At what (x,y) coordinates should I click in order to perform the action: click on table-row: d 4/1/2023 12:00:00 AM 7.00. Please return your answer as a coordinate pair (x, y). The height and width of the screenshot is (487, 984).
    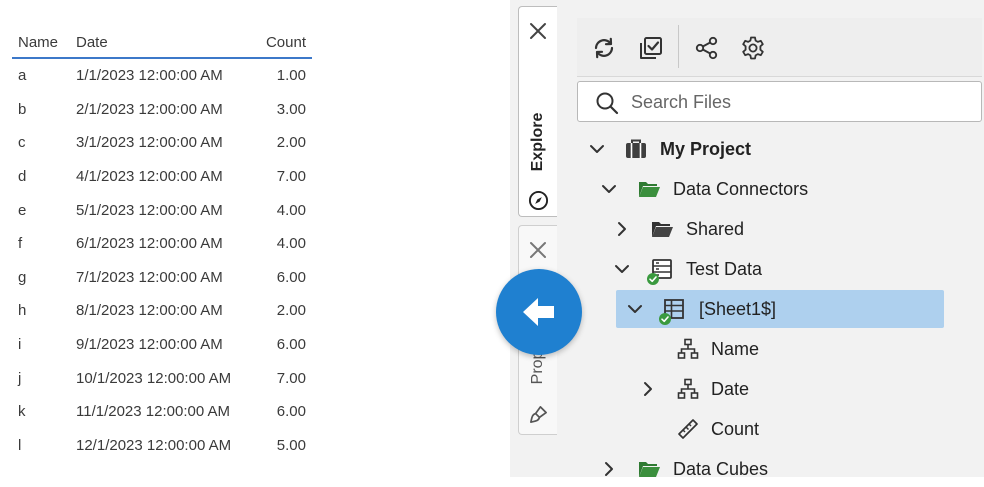
    Looking at the image, I should click on (162, 177).